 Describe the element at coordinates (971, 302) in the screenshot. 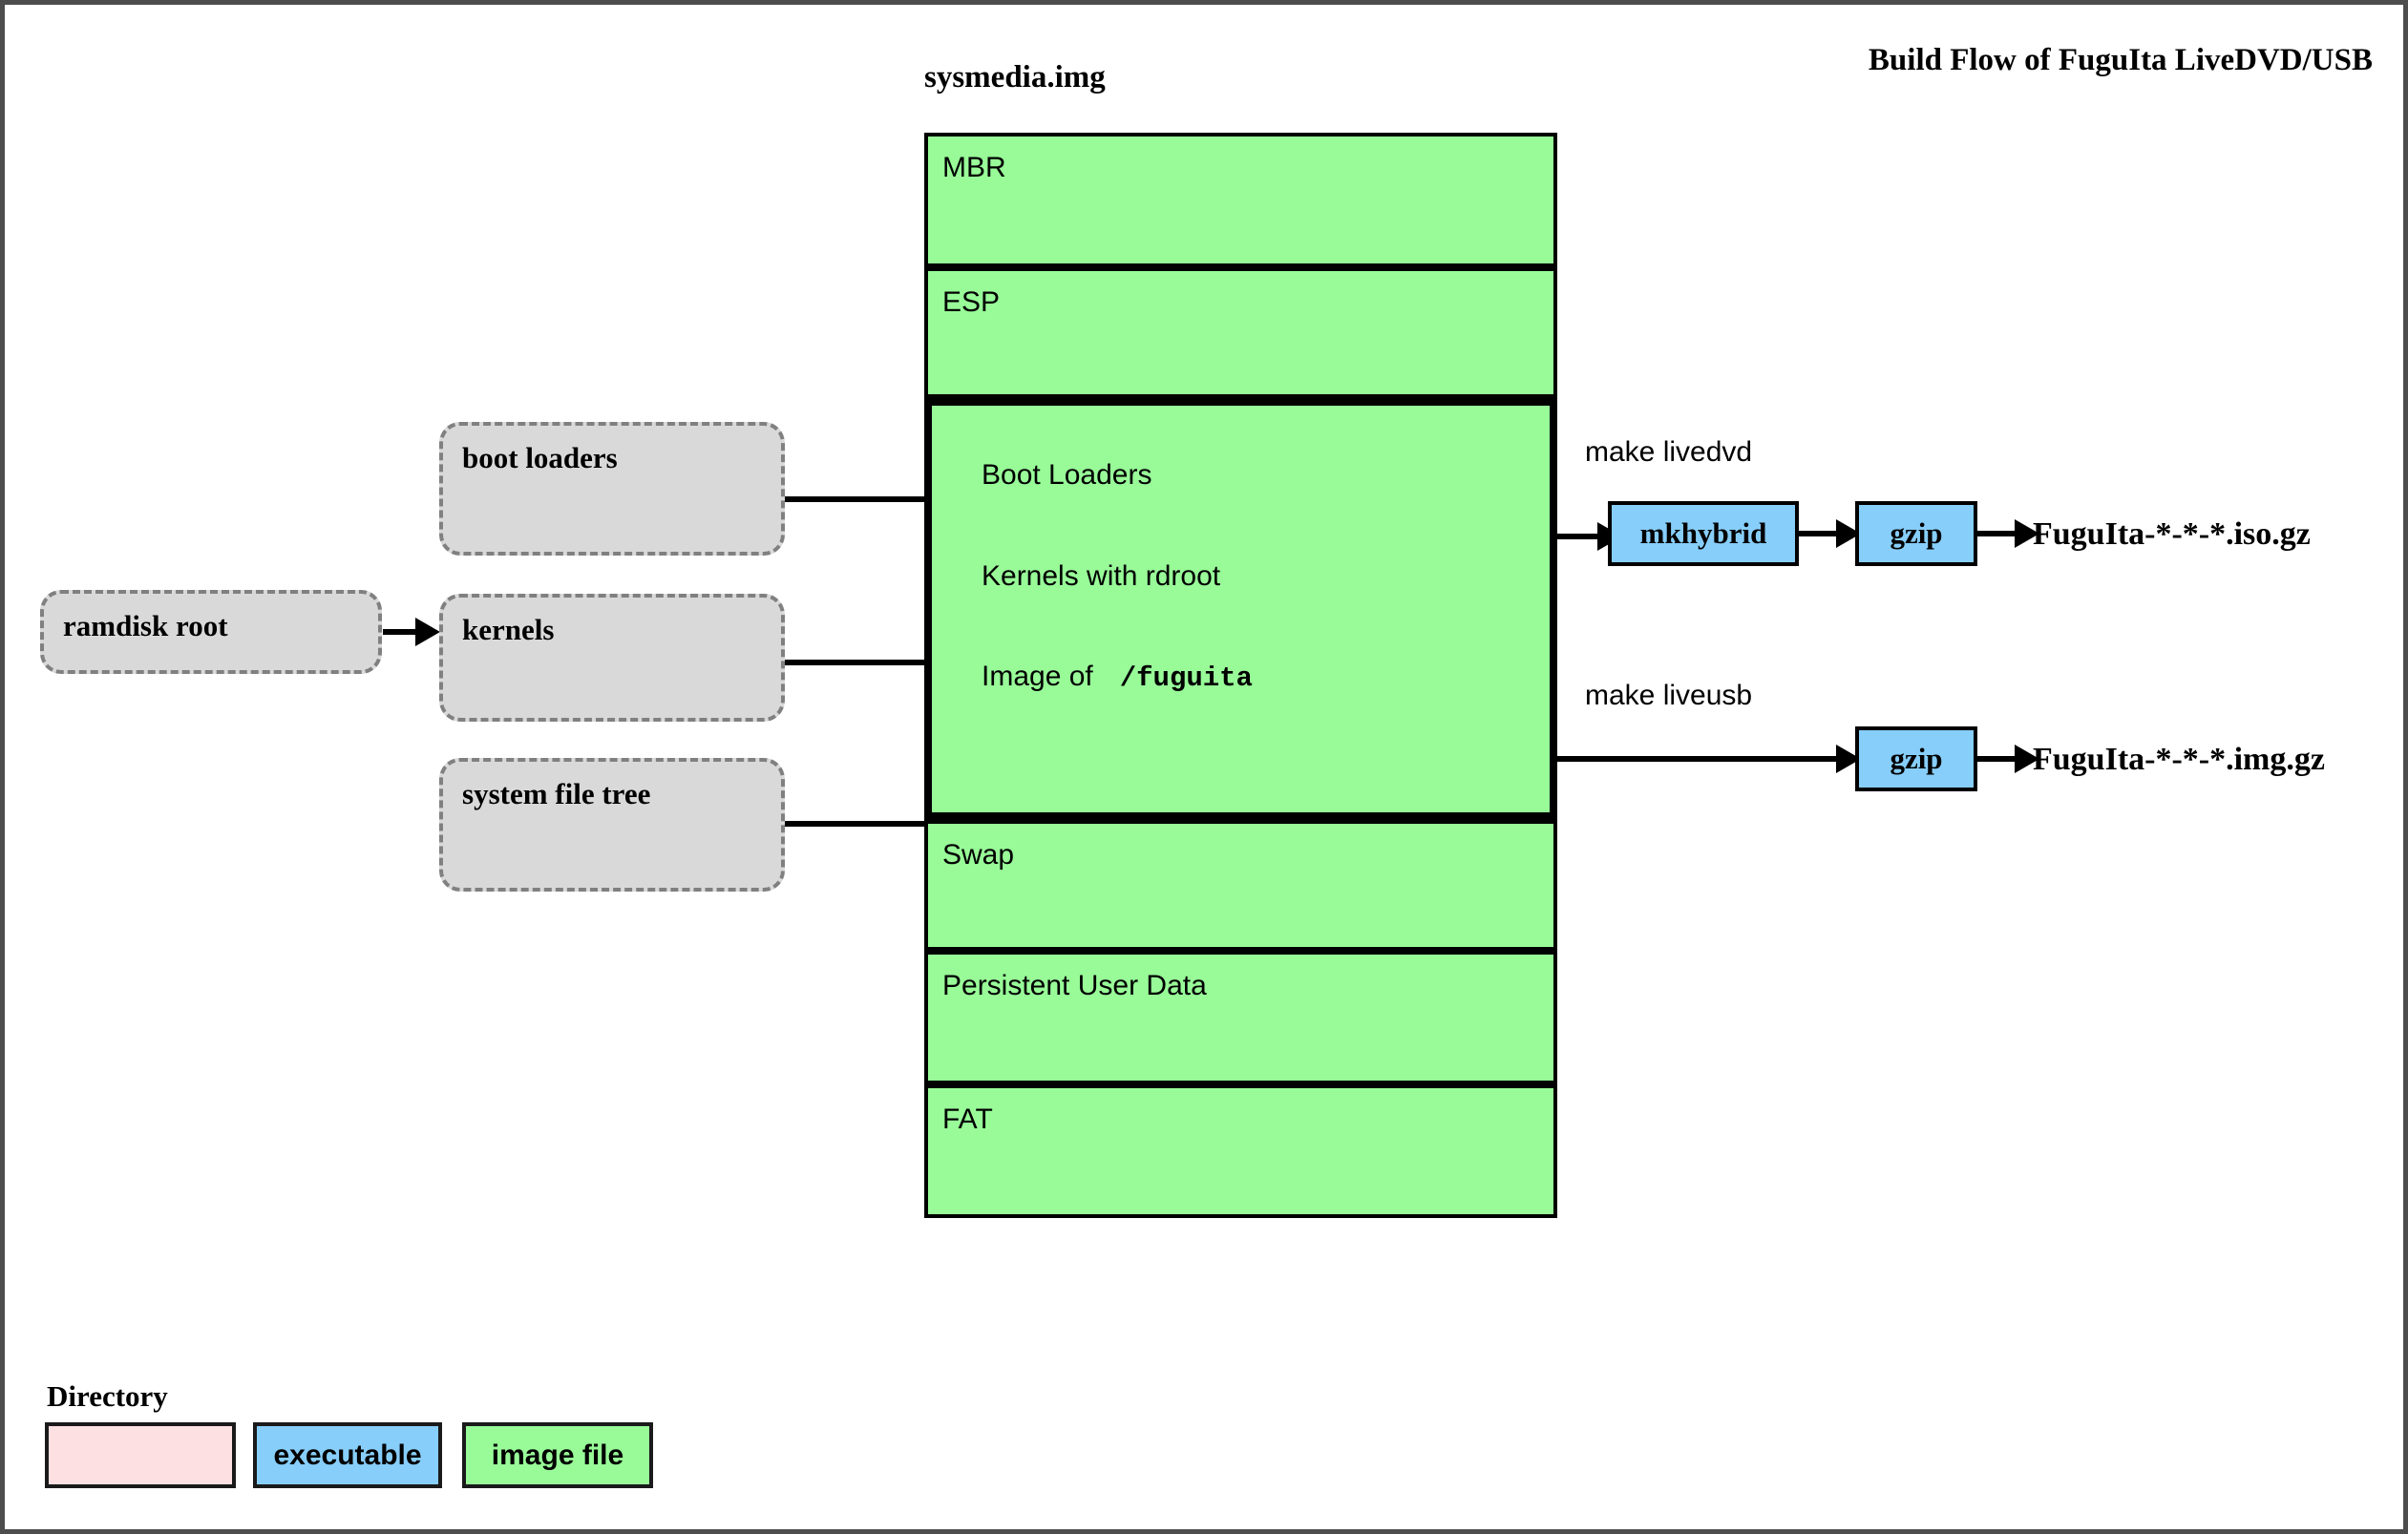

I see `partition-label: ESP` at that location.